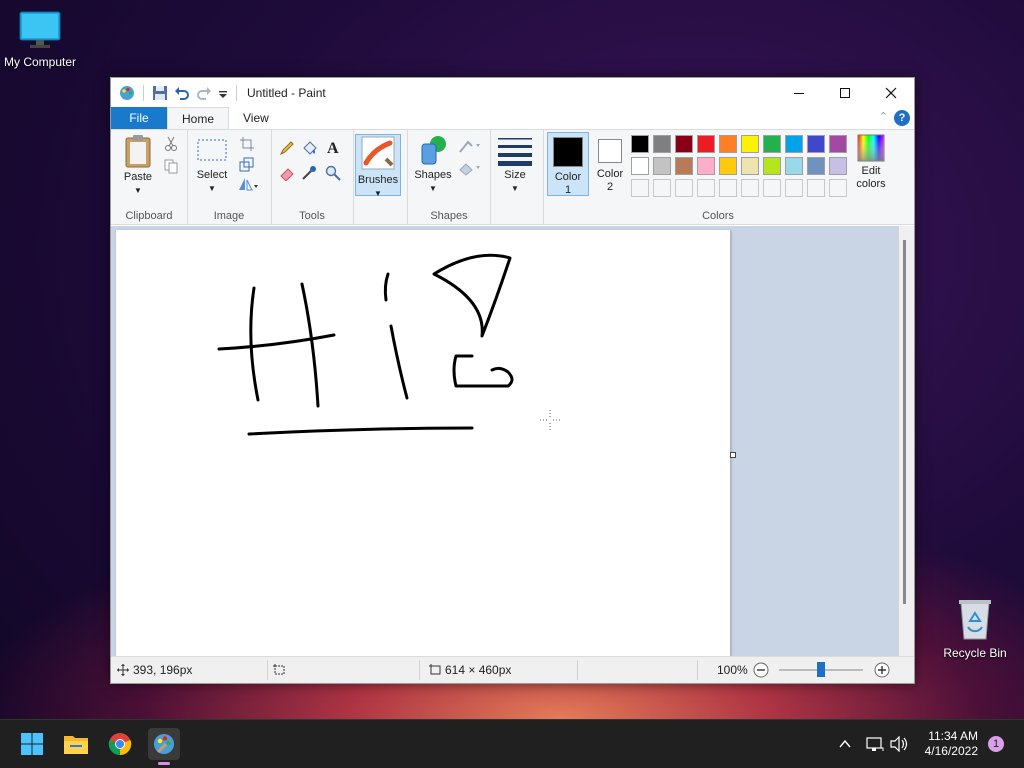 This screenshot has height=768, width=1024. What do you see at coordinates (247, 144) in the screenshot?
I see `crop-icon` at bounding box center [247, 144].